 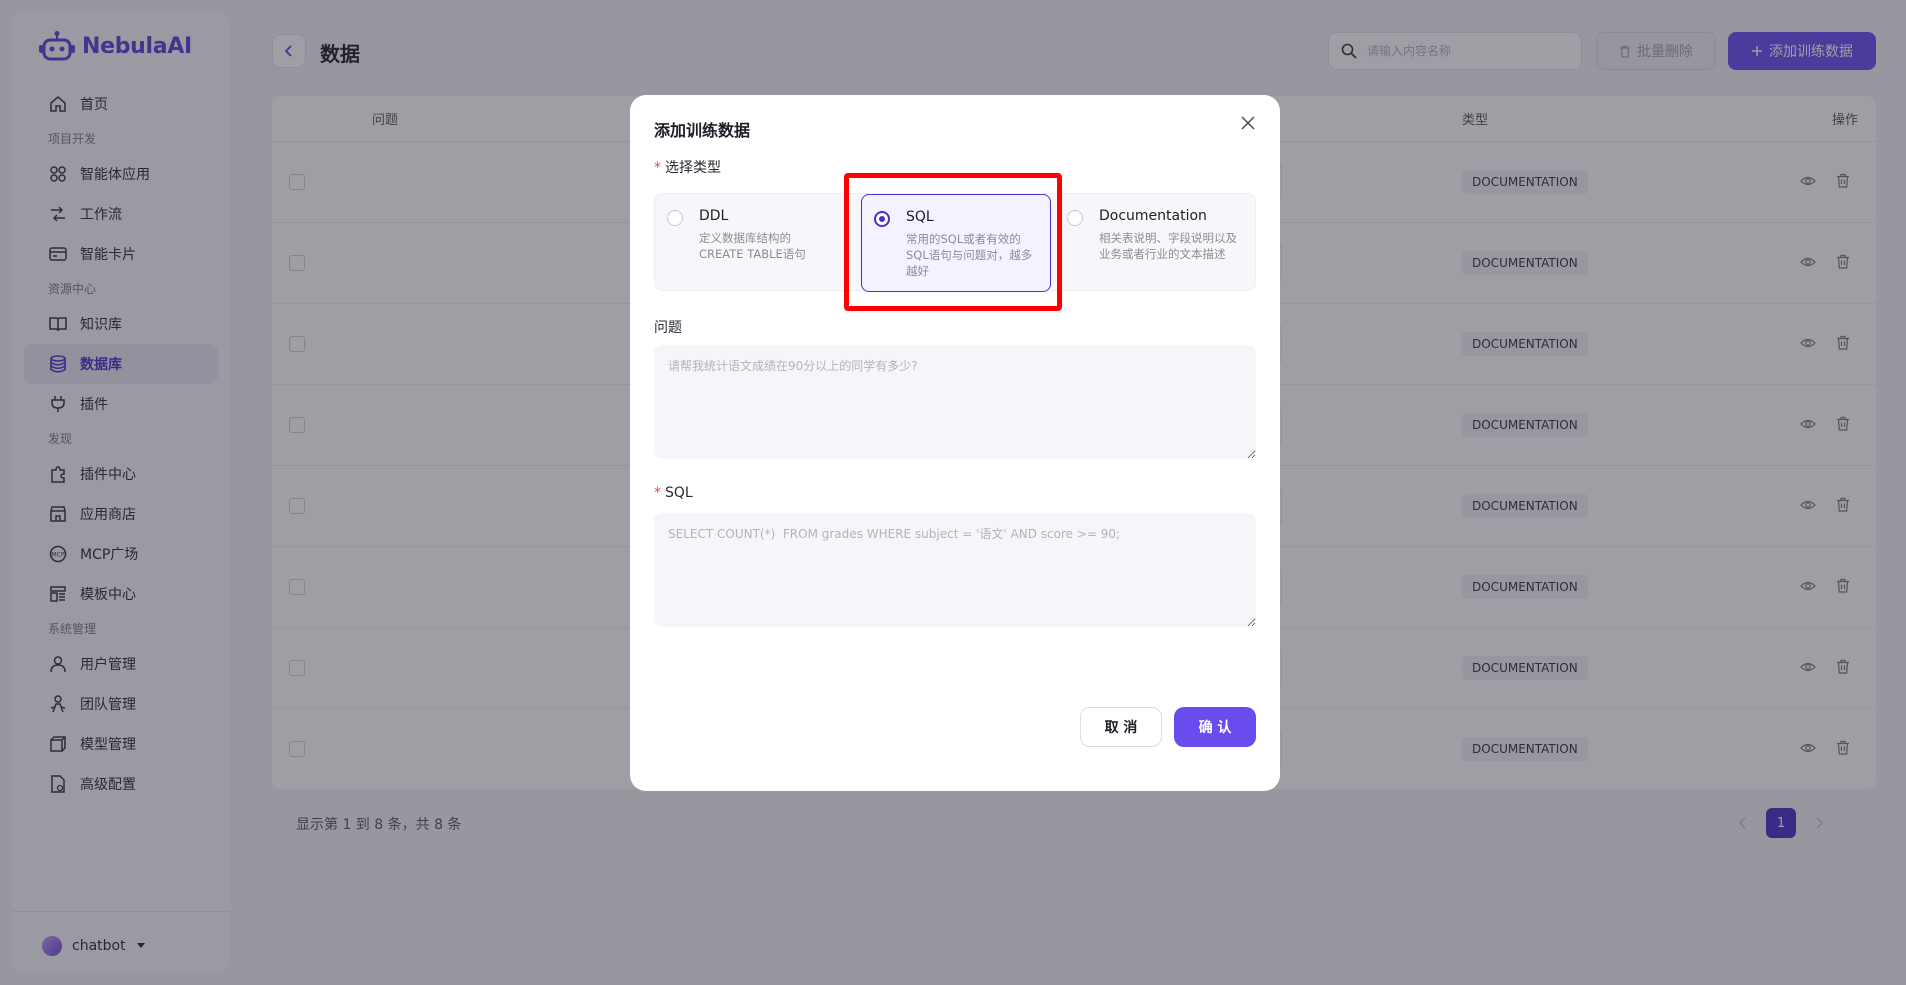 I want to click on close-button, so click(x=1248, y=123).